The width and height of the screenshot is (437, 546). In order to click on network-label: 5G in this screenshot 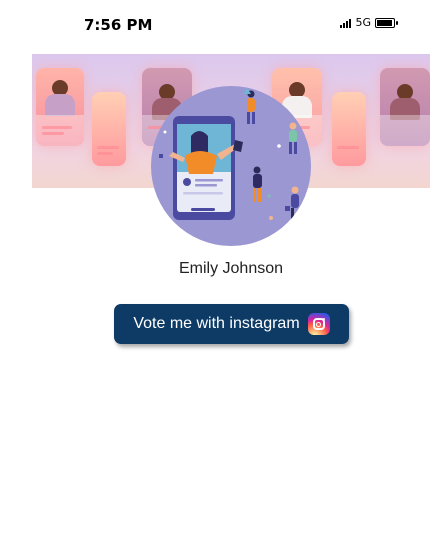, I will do `click(363, 22)`.